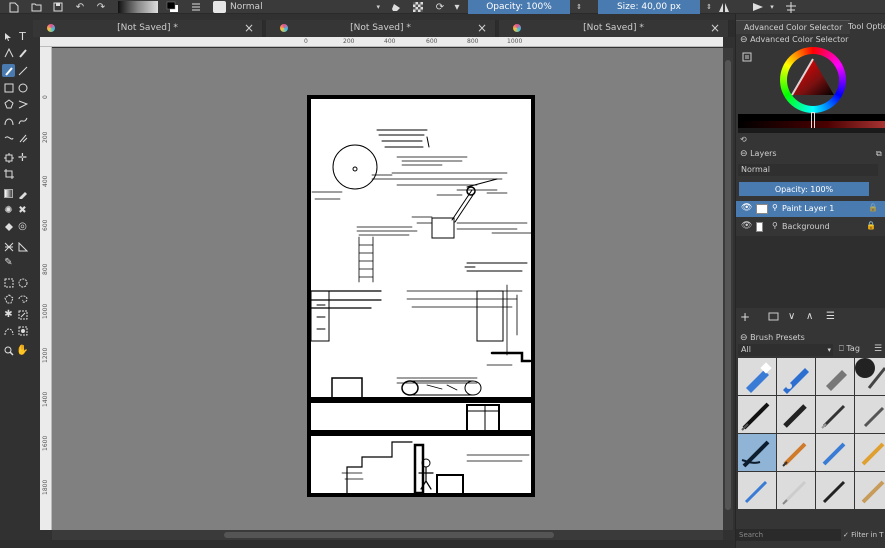  Describe the element at coordinates (8, 120) in the screenshot. I see `bezier-tool-icon` at that location.